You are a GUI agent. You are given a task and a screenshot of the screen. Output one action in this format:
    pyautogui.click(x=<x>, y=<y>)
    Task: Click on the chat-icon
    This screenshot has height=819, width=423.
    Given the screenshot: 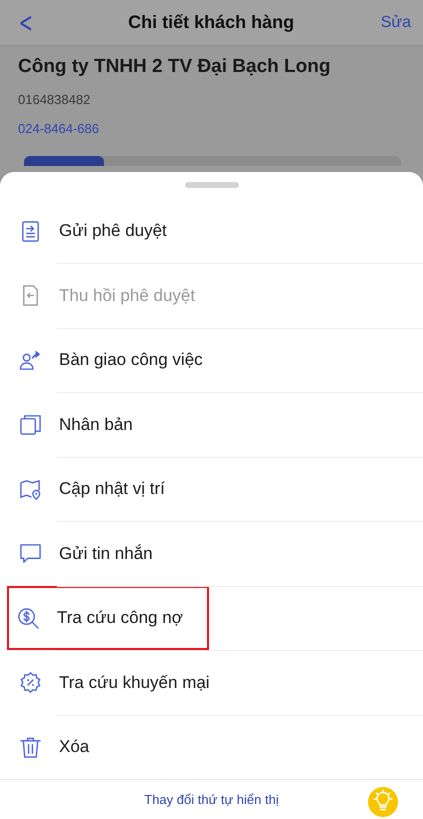 What is the action you would take?
    pyautogui.click(x=30, y=554)
    